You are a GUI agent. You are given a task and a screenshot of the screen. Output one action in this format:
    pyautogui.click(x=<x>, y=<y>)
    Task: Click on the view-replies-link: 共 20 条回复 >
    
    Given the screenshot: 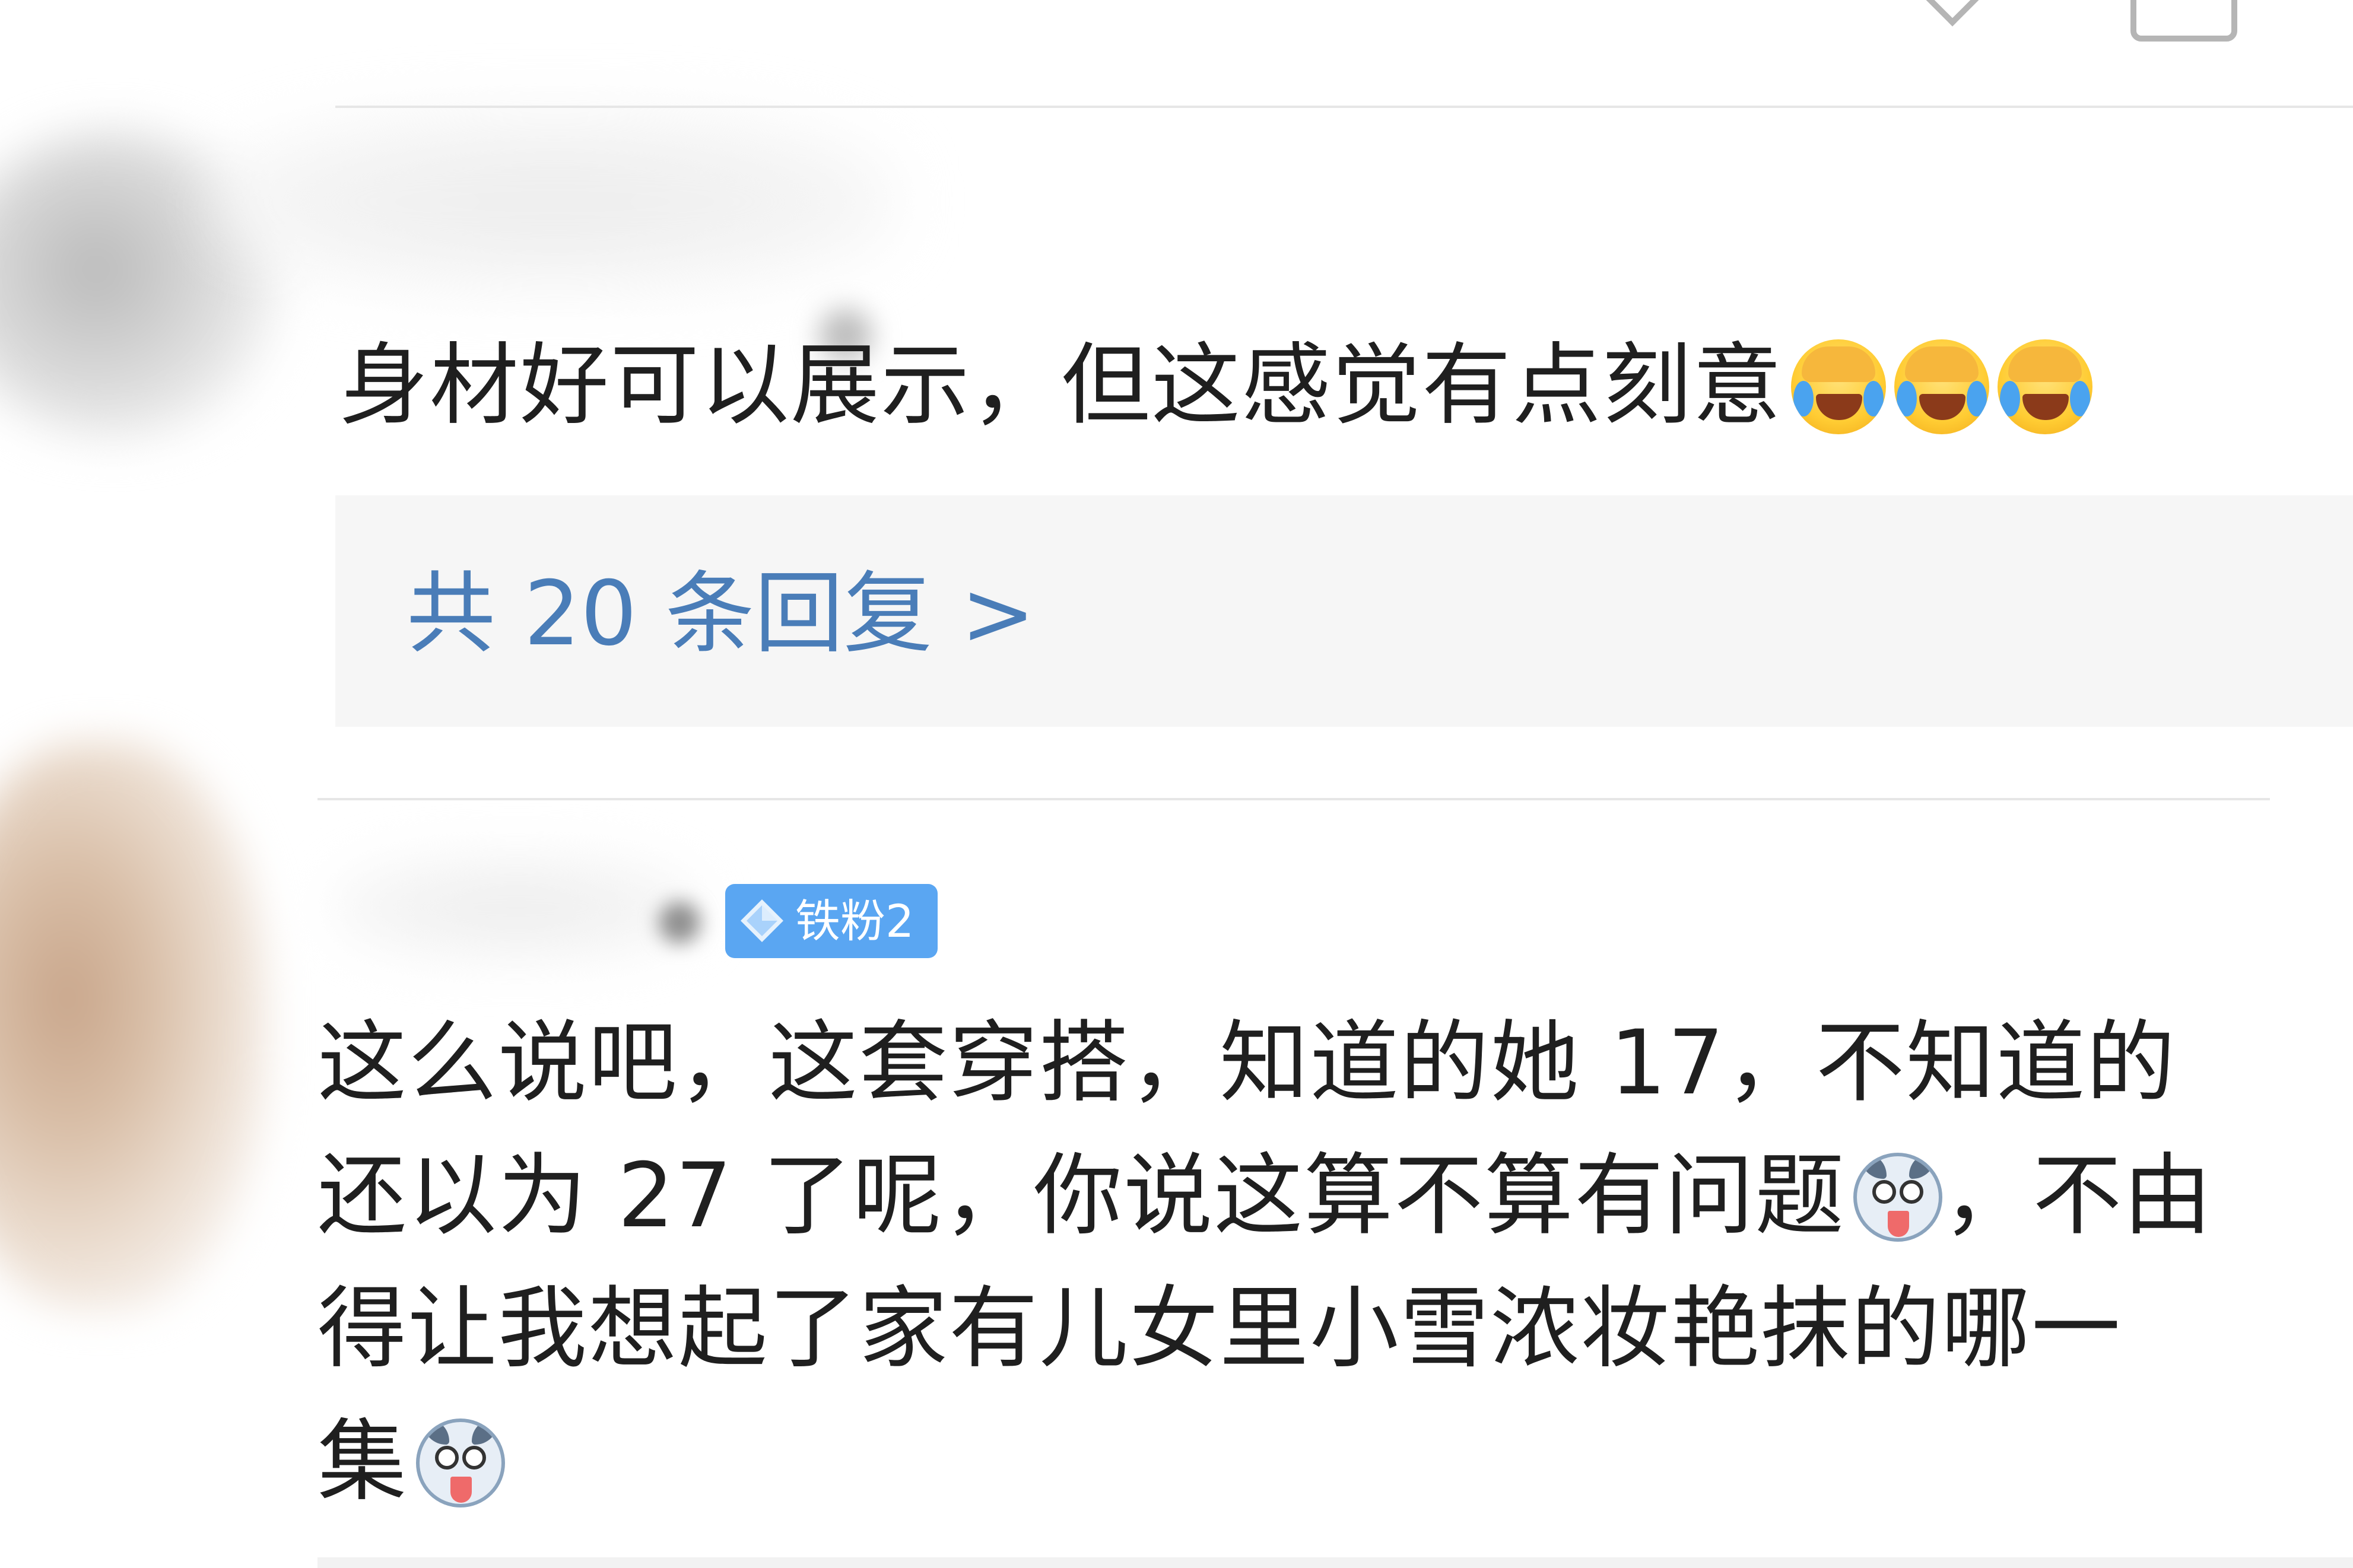 What is the action you would take?
    pyautogui.click(x=721, y=614)
    